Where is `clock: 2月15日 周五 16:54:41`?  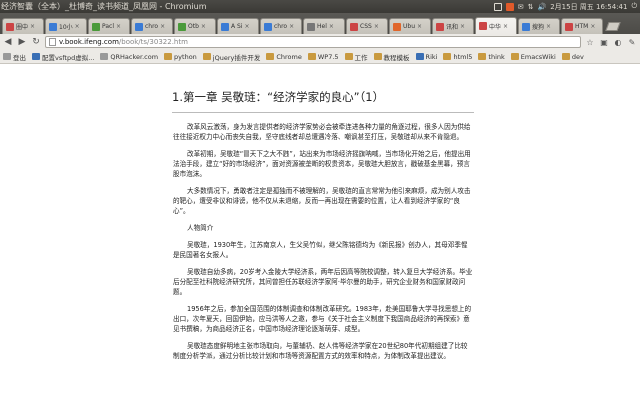 clock: 2月15日 周五 16:54:41 is located at coordinates (588, 7).